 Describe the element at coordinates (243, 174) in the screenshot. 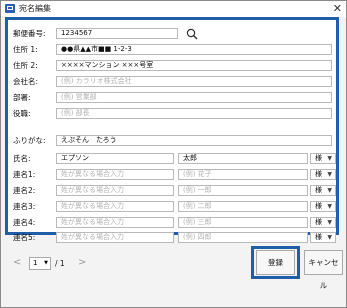

I see `joint-first-name-input: (例) 花子` at that location.